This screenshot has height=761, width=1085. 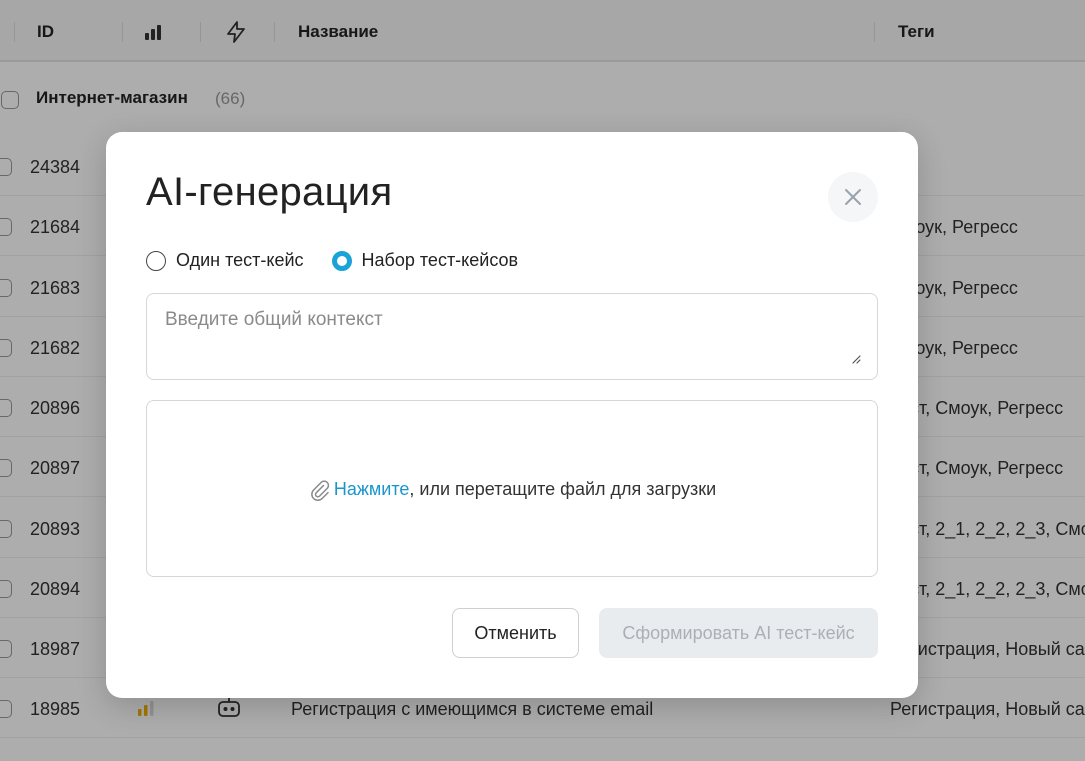 I want to click on context-field, so click(x=512, y=336).